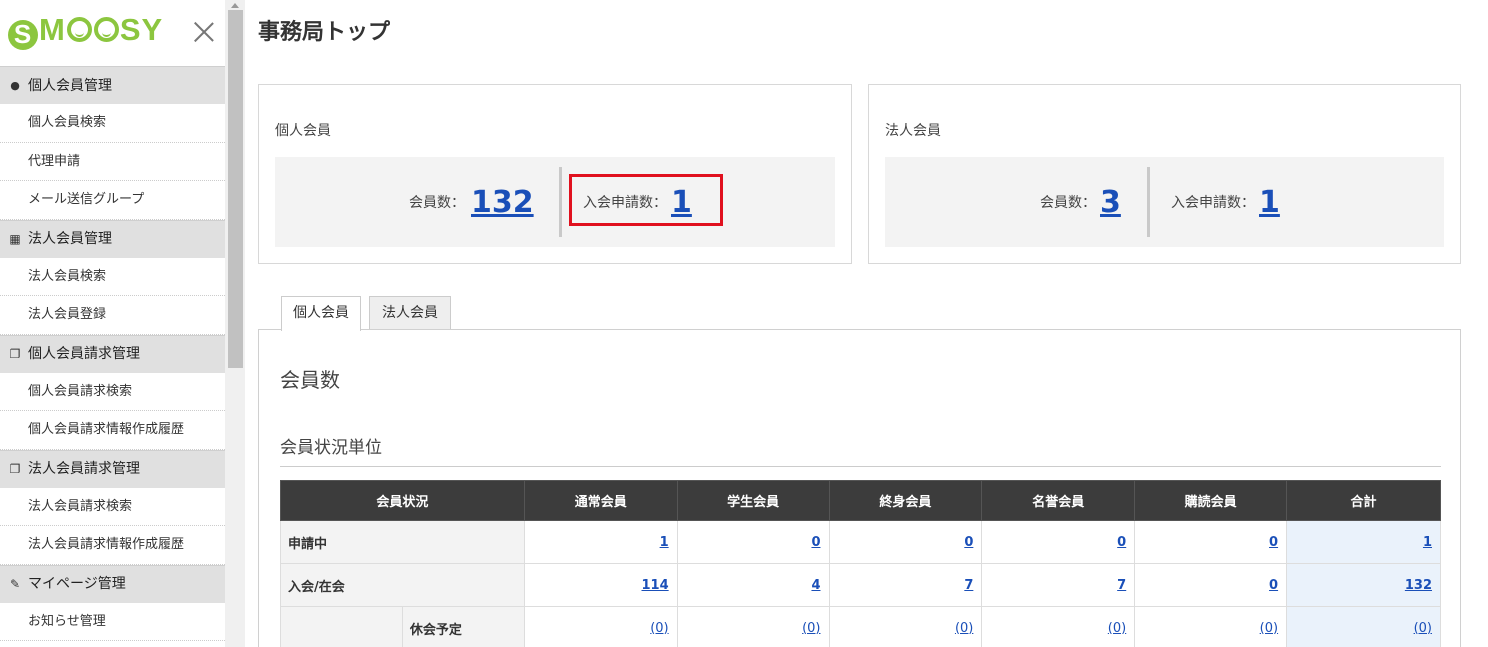 The width and height of the screenshot is (1488, 647). Describe the element at coordinates (1058, 500) in the screenshot. I see `column-header: 名誉会員` at that location.